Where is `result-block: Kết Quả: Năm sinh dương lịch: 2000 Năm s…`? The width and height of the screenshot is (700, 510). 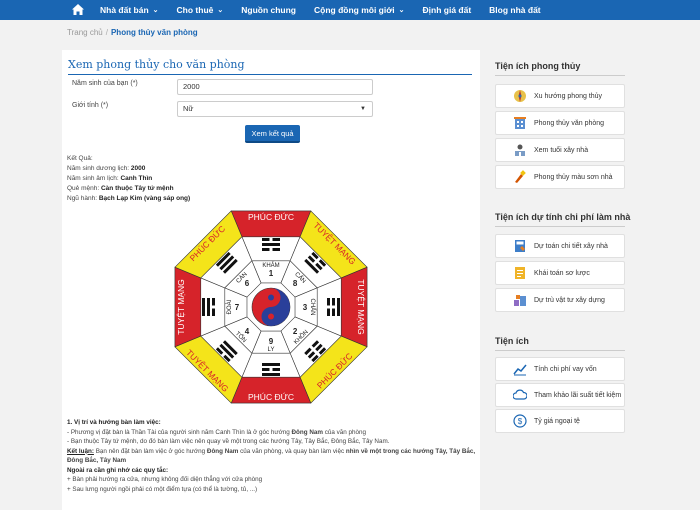
result-block: Kết Quả: Năm sinh dương lịch: 2000 Năm s… is located at coordinates (129, 178).